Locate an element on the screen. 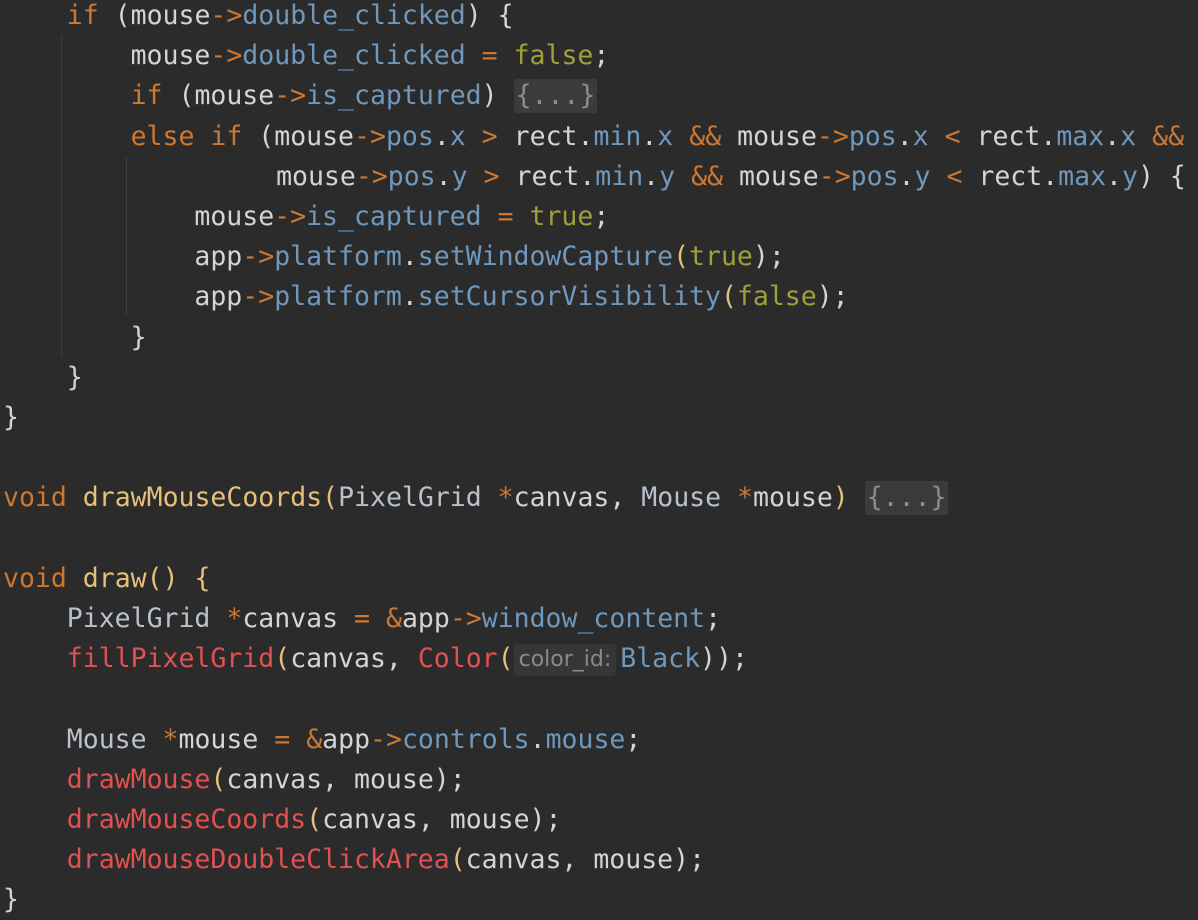 The image size is (1198, 920). paren-token: () { is located at coordinates (178, 578).